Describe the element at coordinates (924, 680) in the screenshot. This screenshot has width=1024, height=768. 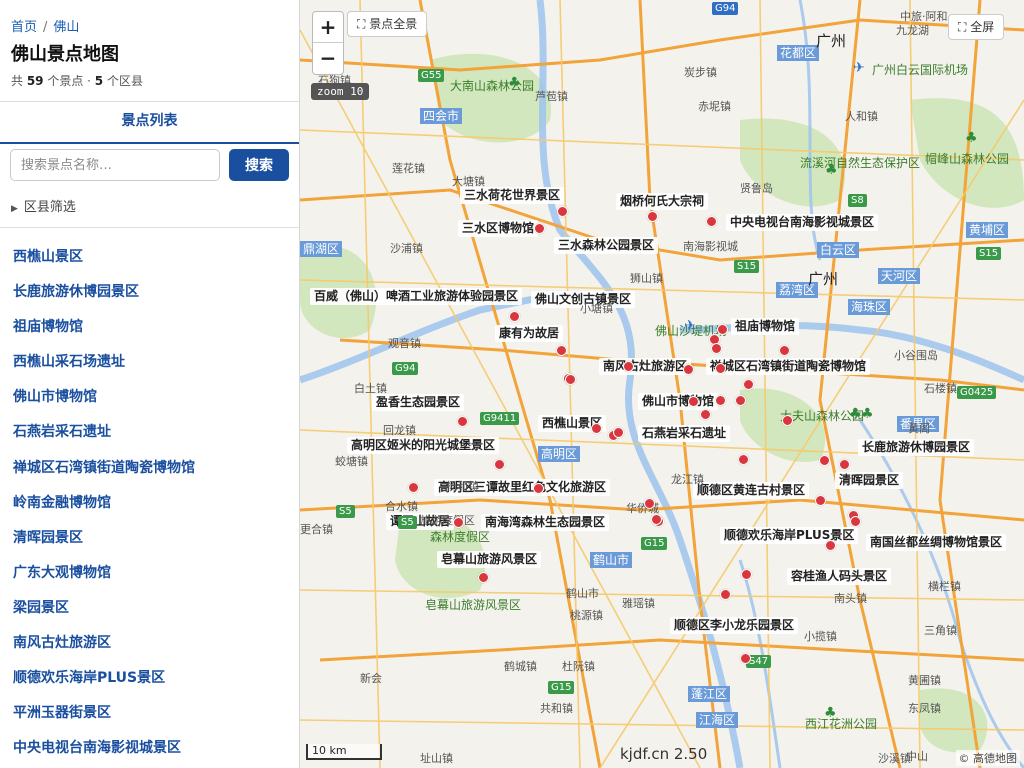
I see `place-label: 黄圃镇` at that location.